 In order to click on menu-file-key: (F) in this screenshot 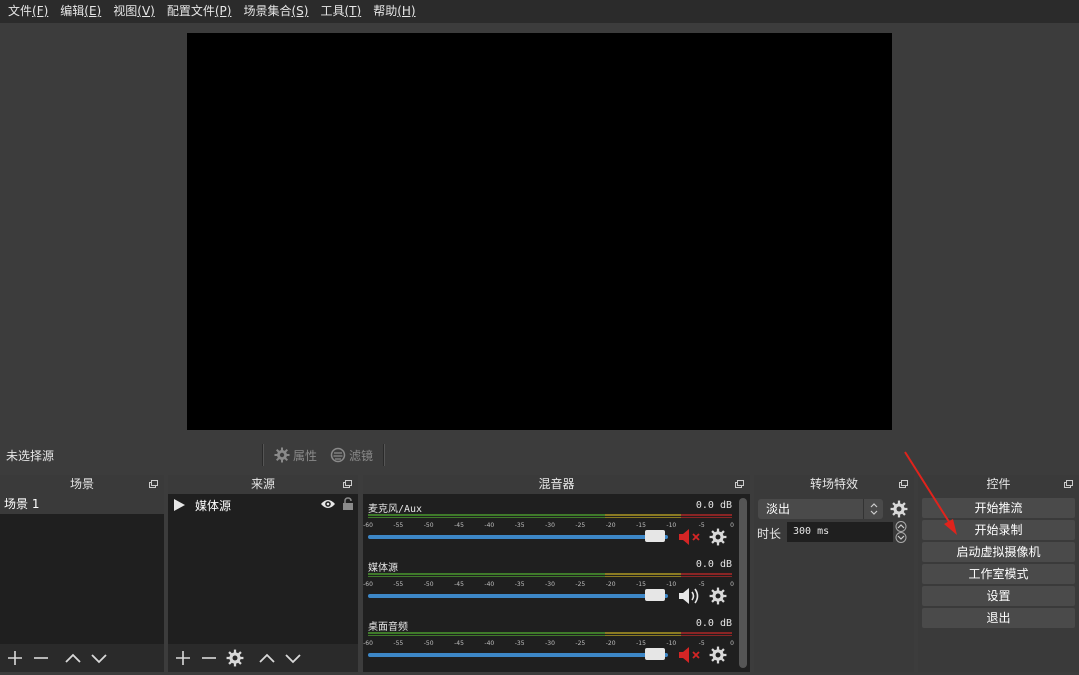, I will do `click(40, 11)`.